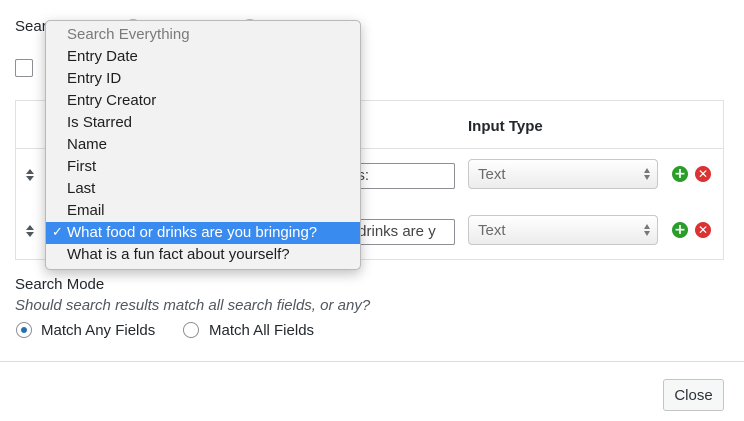 The width and height of the screenshot is (744, 421). I want to click on checkmark-icon: ✓, so click(57, 232).